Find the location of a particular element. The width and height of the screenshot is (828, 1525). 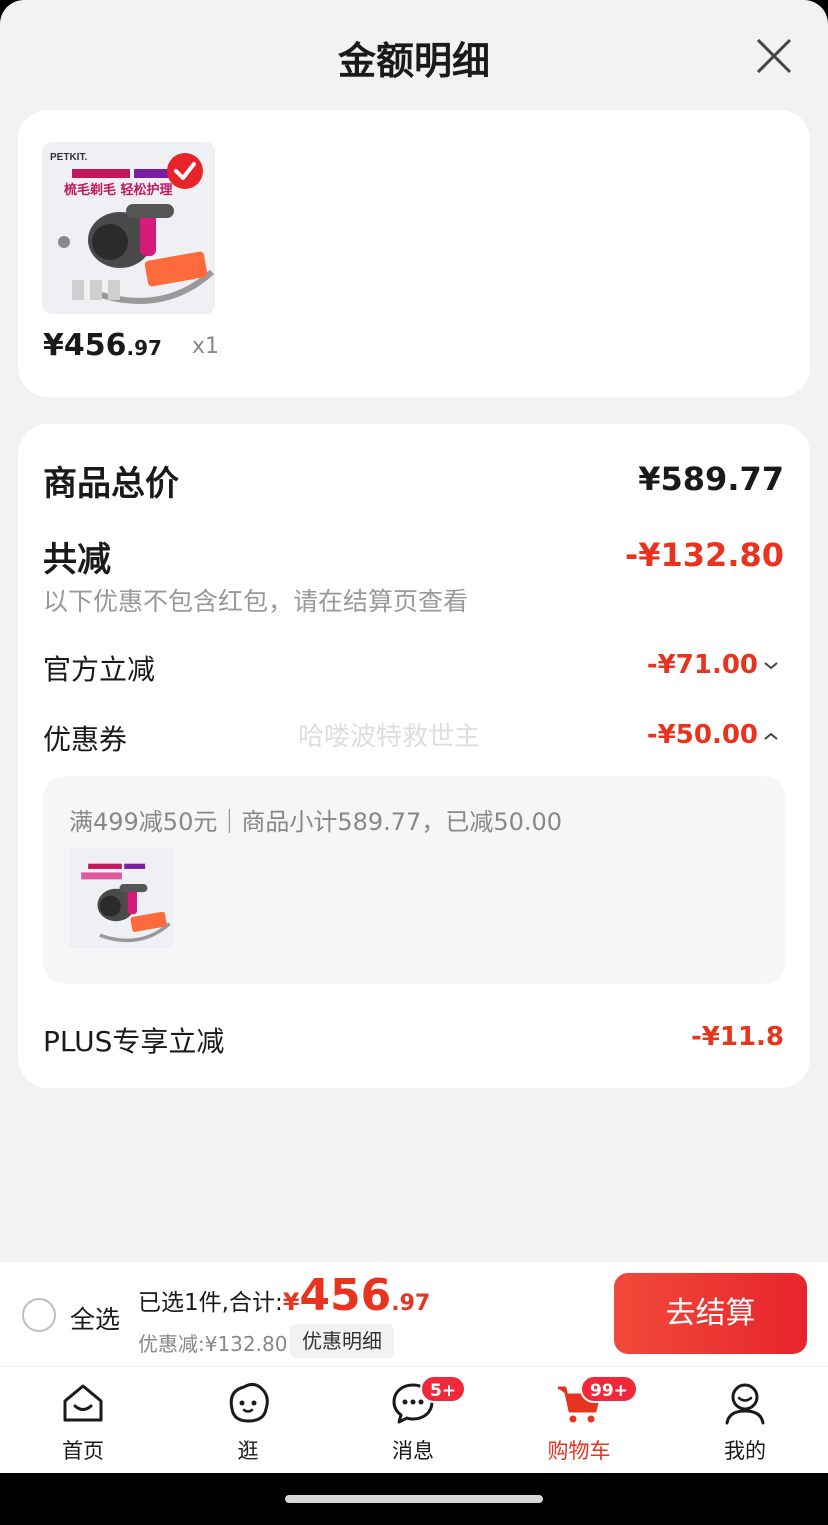

close-button is located at coordinates (774, 56).